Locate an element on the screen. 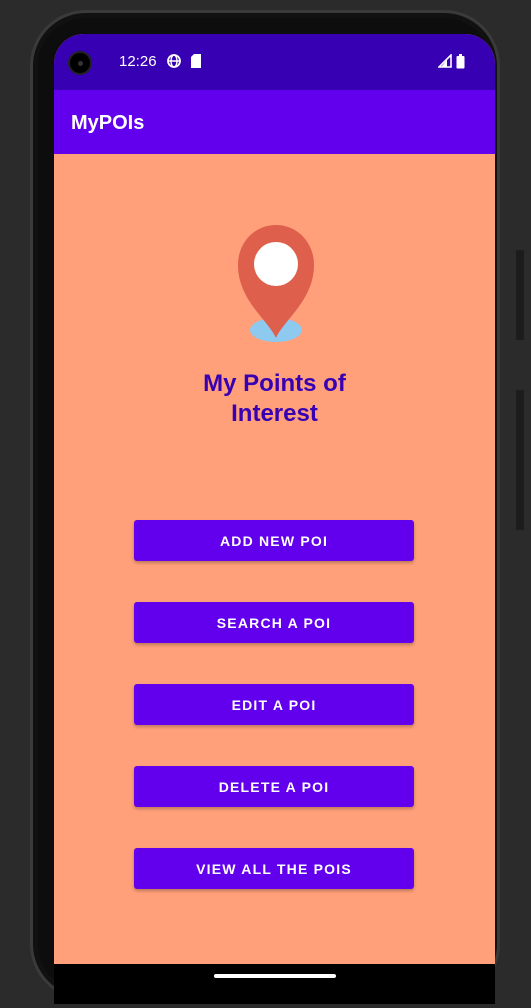  search-poi-button: SEARCH A POI is located at coordinates (274, 622).